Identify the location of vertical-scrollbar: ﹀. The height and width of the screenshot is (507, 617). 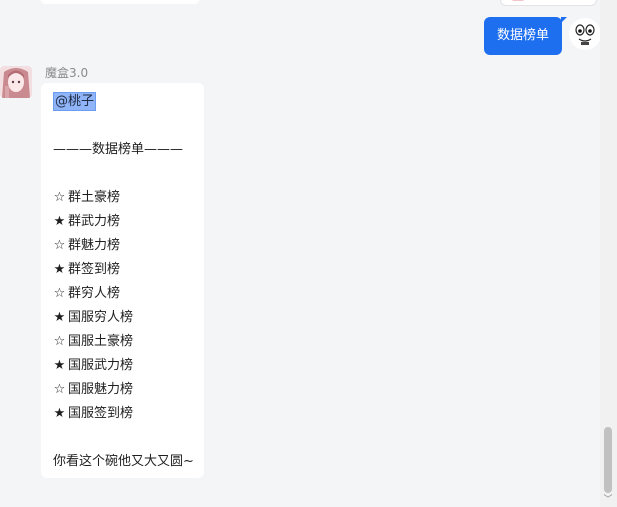
(608, 253).